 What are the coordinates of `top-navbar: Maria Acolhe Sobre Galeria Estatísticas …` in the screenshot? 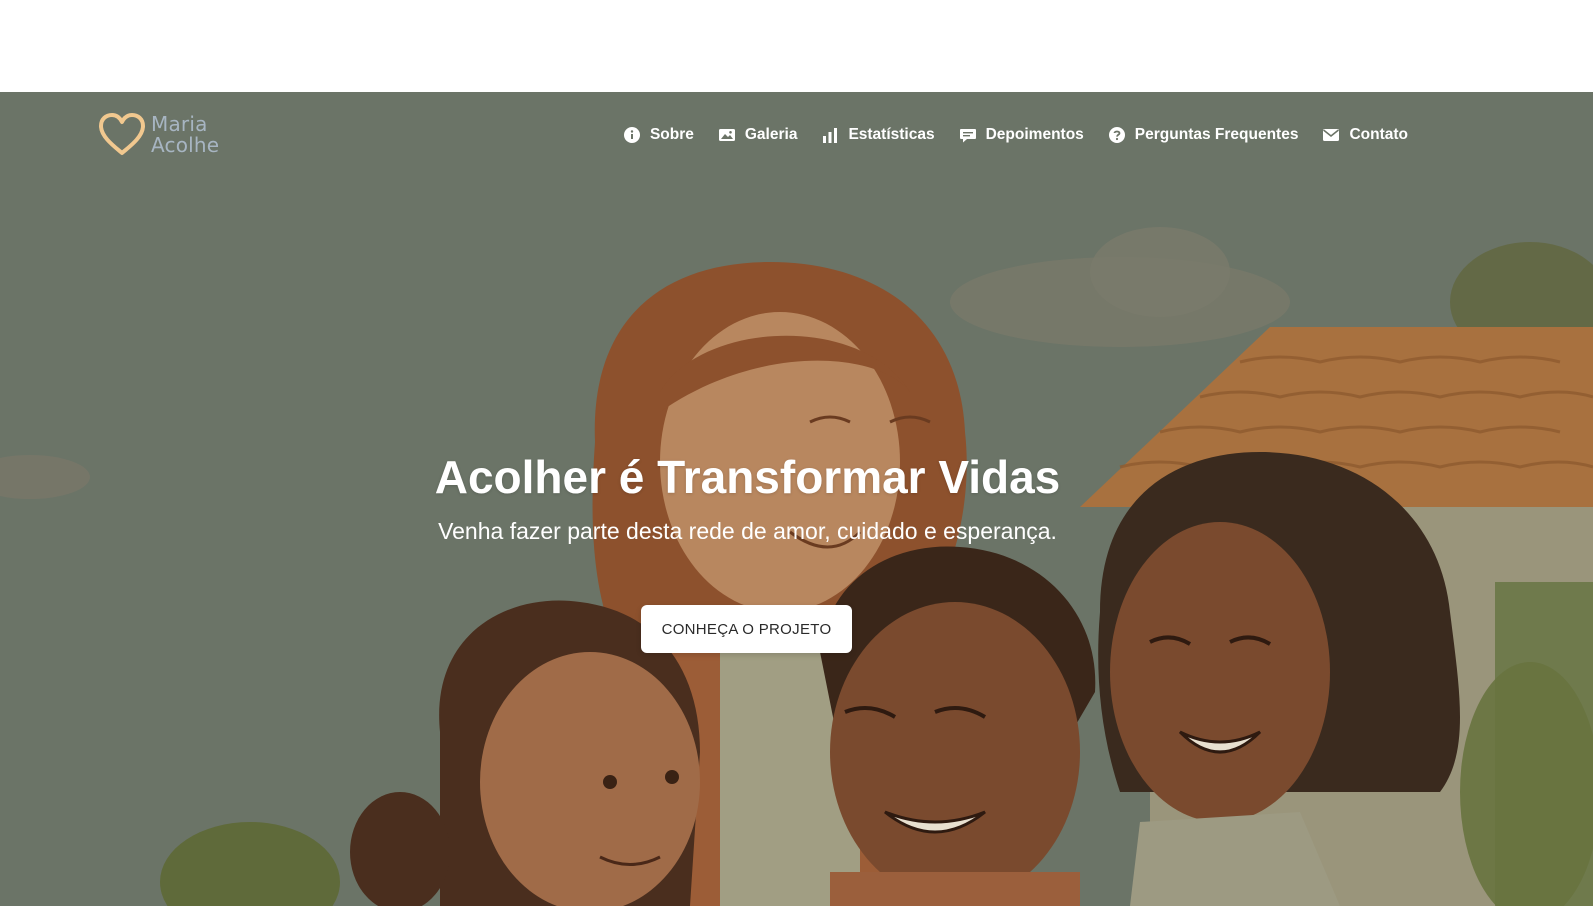 It's located at (796, 135).